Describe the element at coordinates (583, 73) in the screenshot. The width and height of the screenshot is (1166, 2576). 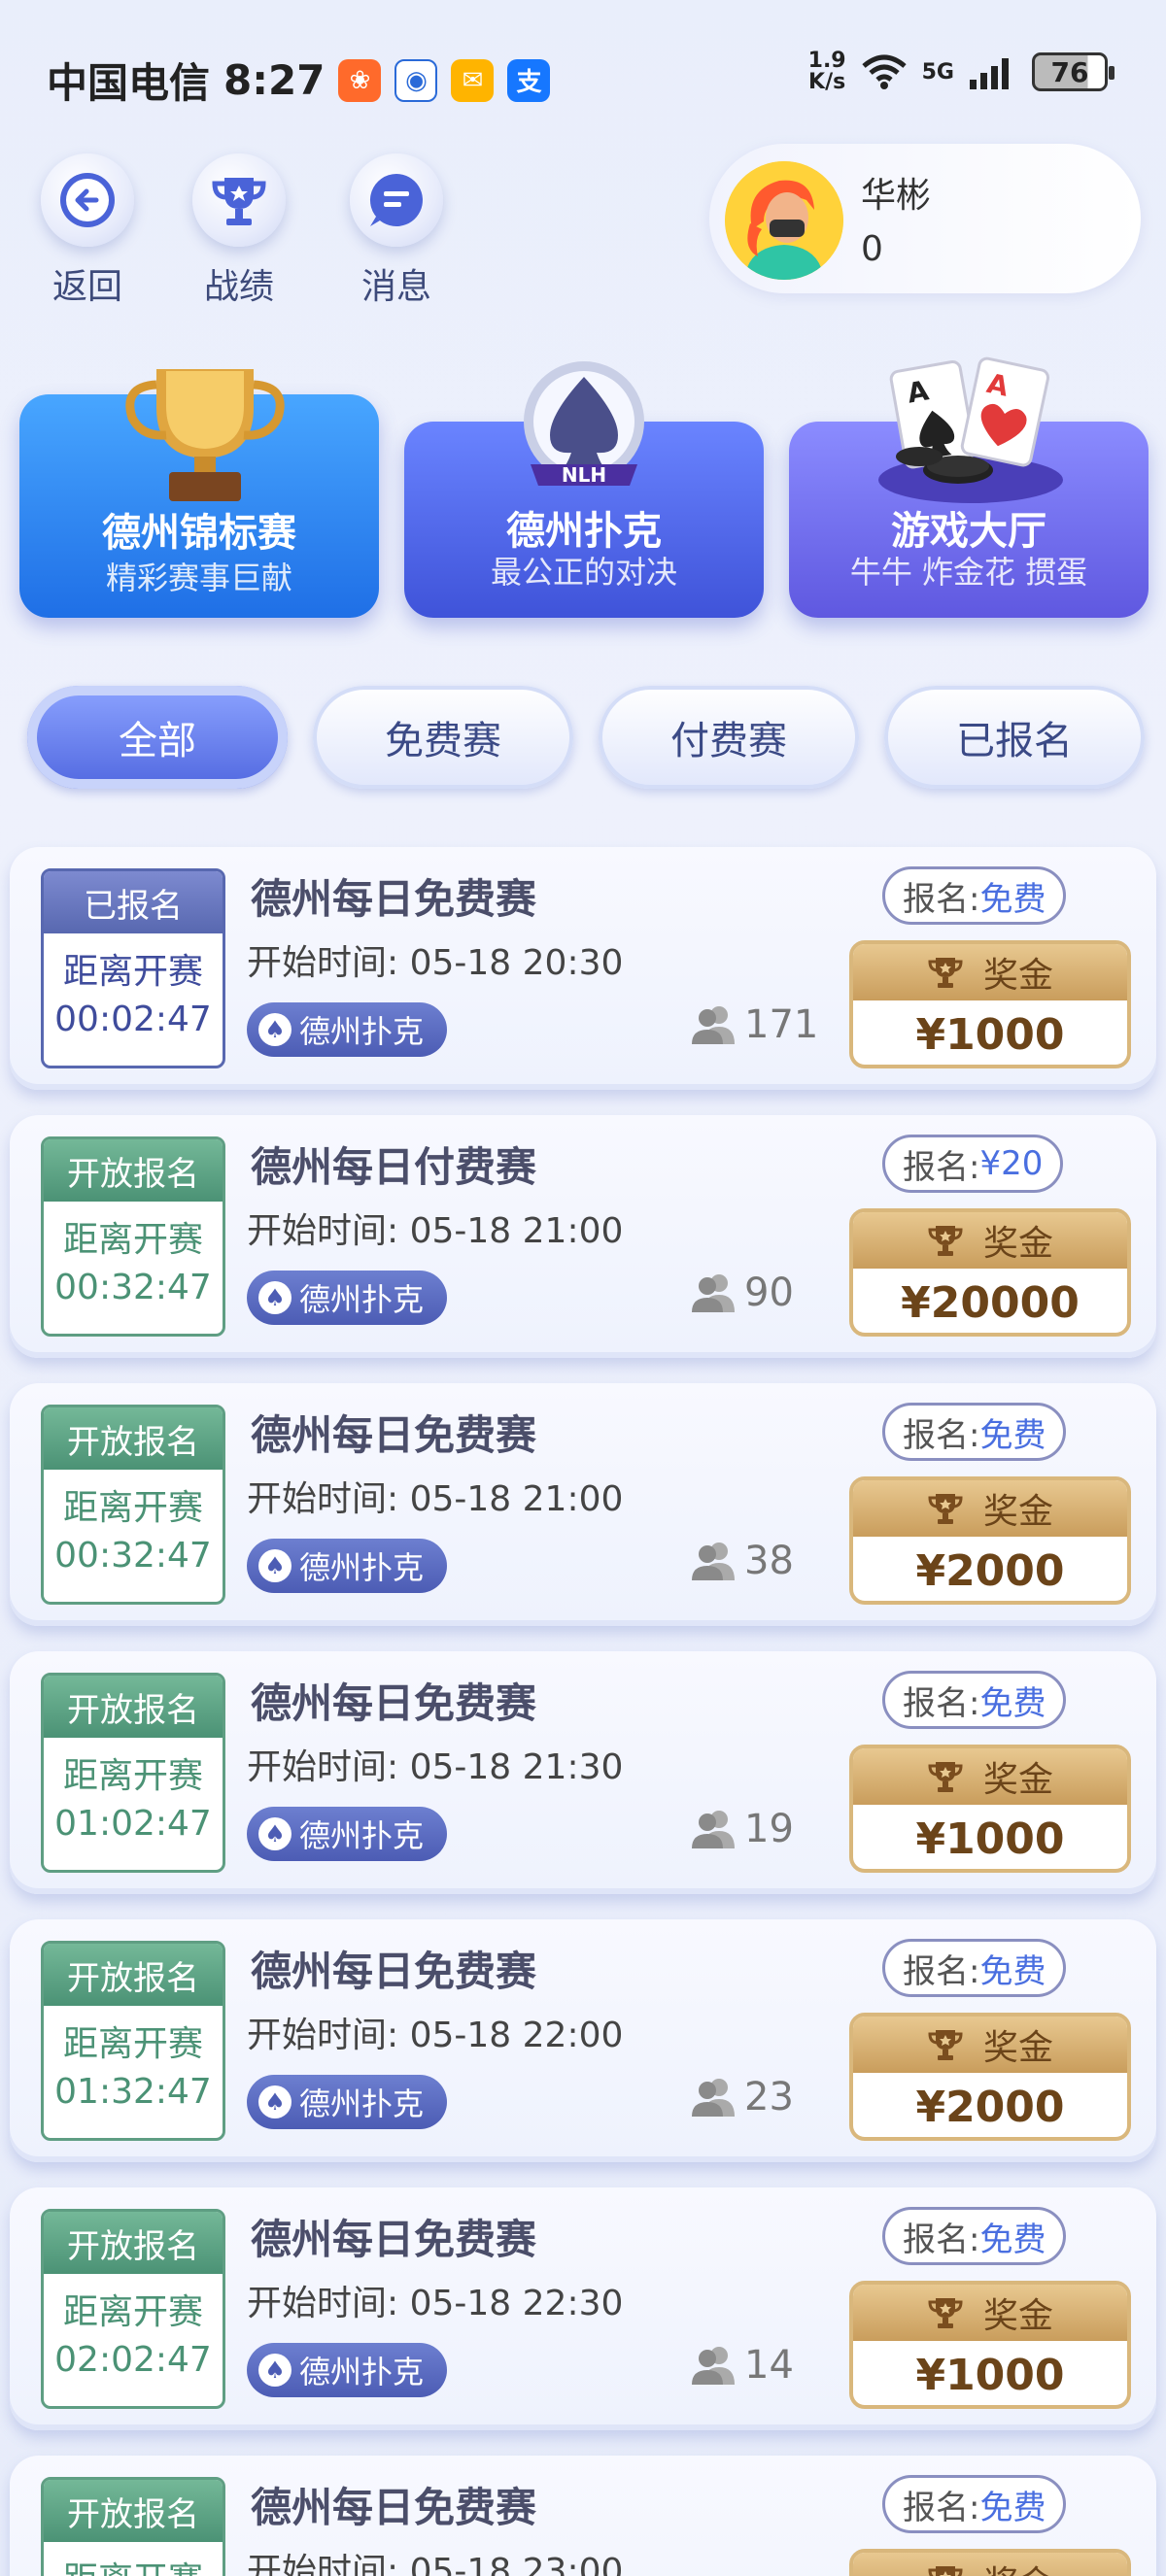
I see `status-bar: 中国电信 8:27 ❀ ◉ ✉ 支 1.9 K/s 5G 76` at that location.